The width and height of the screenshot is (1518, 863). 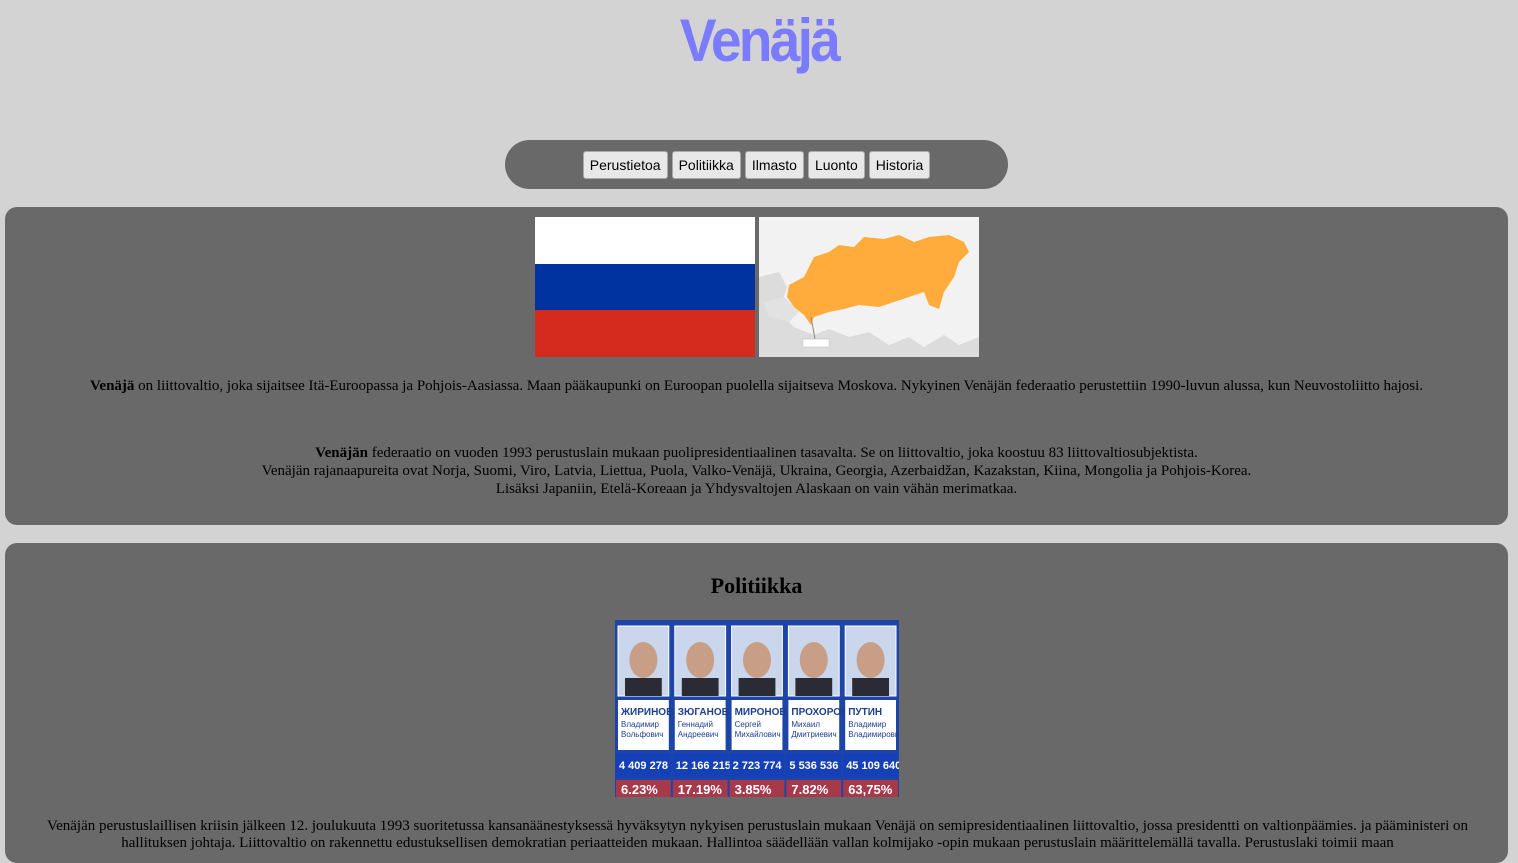 What do you see at coordinates (809, 789) in the screenshot?
I see `candidate-percent: 7.82%` at bounding box center [809, 789].